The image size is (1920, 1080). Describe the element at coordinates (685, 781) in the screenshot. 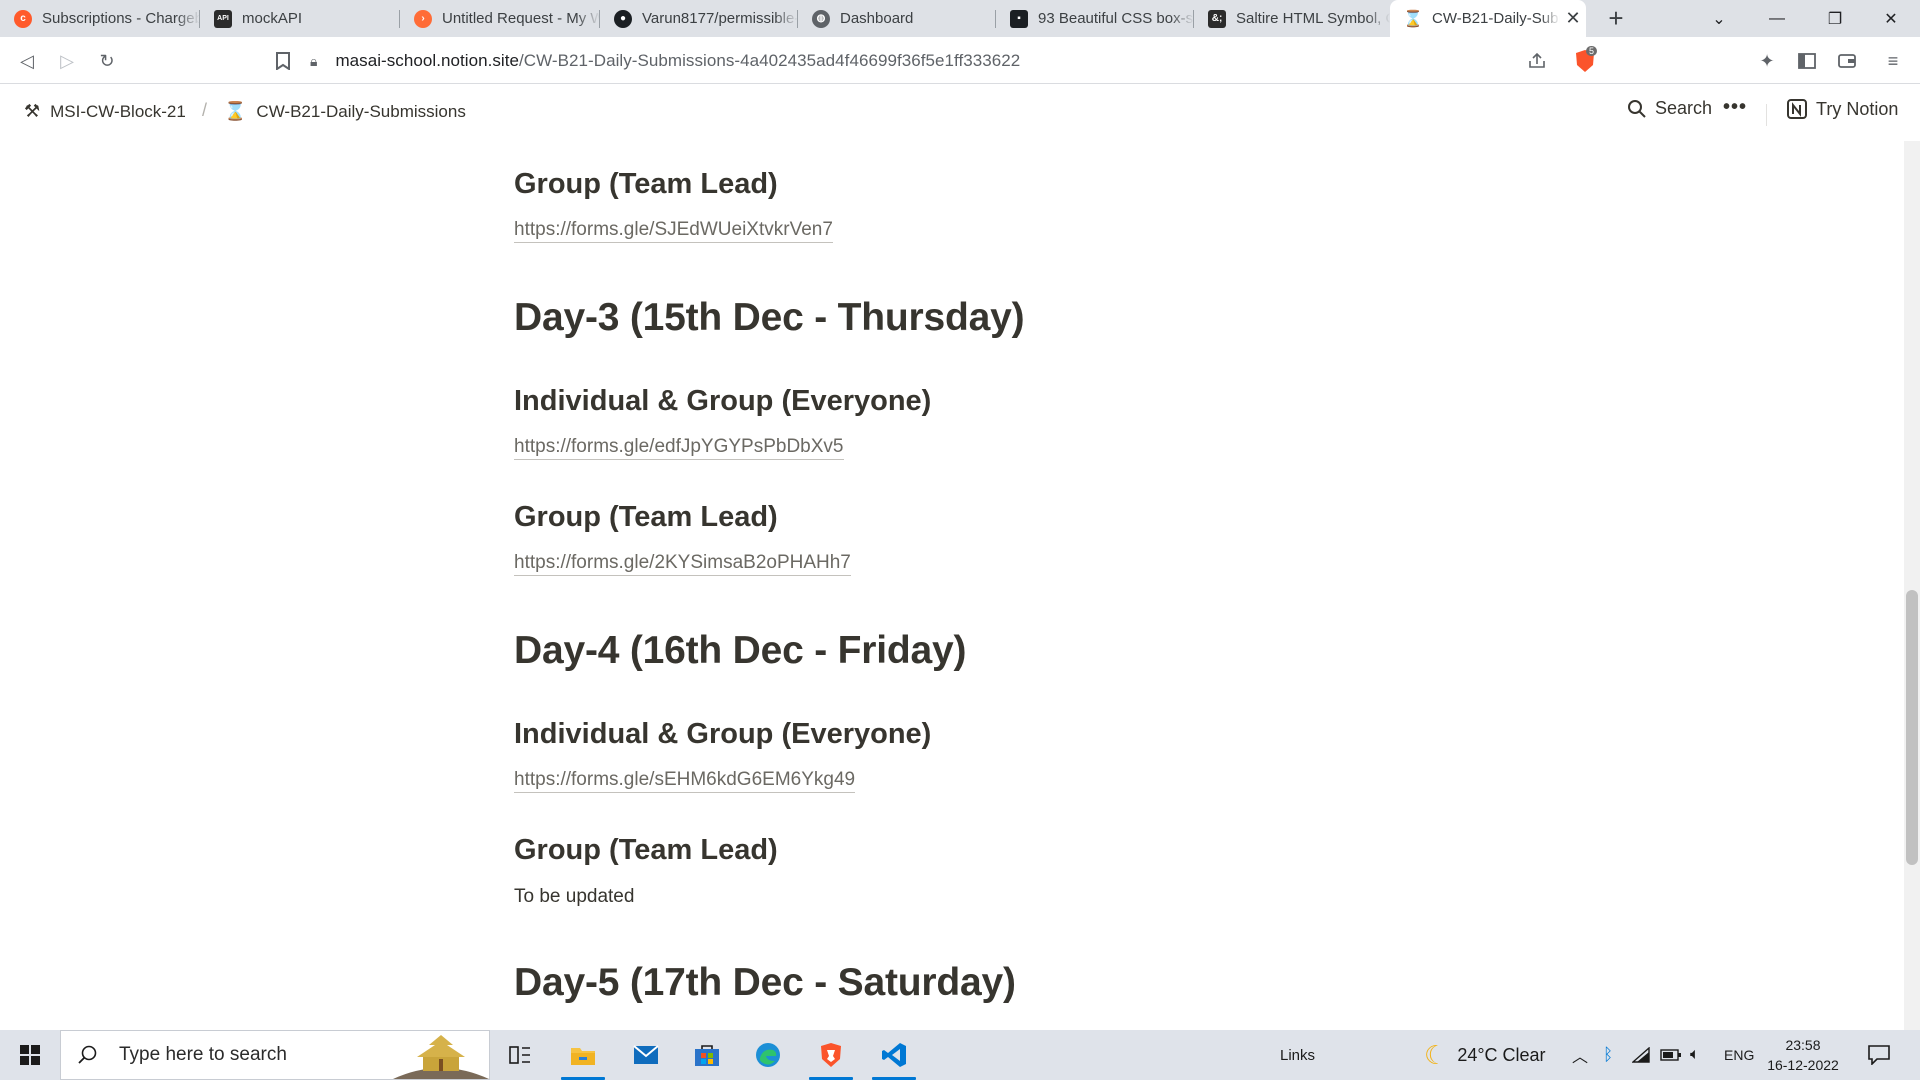

I see `form-link: https://forms.gle/sEHM6kdG6EM6Ykg49` at that location.